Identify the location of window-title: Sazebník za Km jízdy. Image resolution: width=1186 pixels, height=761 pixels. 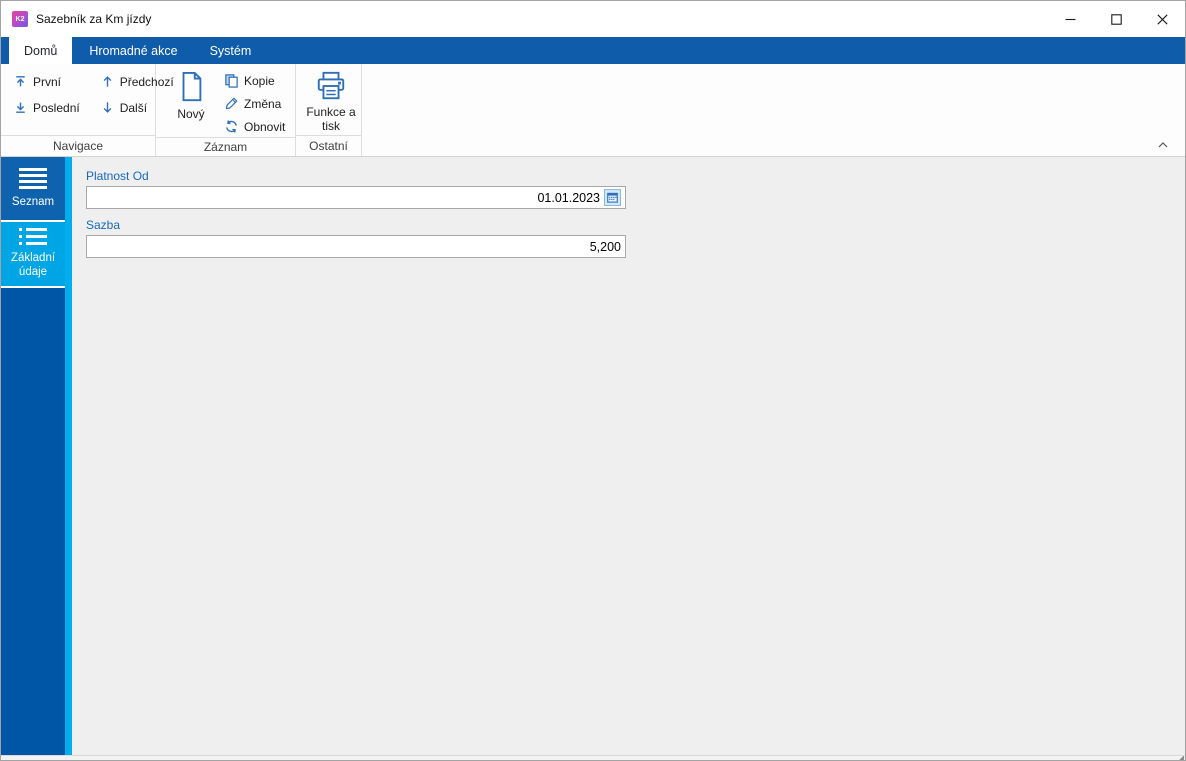
(94, 19).